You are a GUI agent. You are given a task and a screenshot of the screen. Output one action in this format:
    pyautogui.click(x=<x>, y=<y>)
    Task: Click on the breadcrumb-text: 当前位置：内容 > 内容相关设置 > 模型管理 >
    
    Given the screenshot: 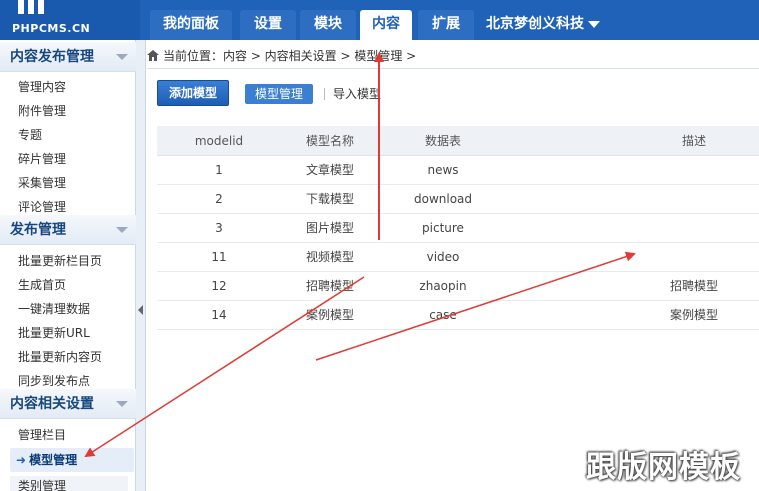 What is the action you would take?
    pyautogui.click(x=290, y=56)
    